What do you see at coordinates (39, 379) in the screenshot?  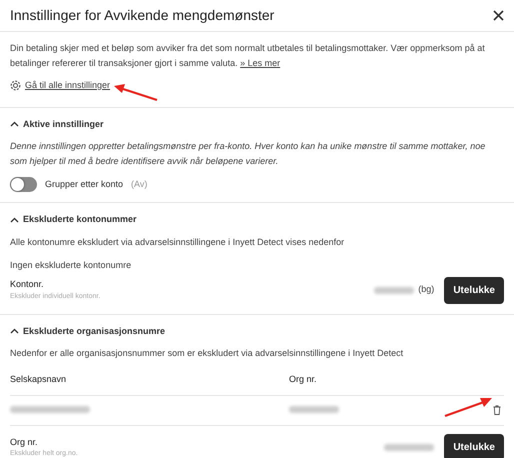 I see `column-header: Selskapsnavn` at bounding box center [39, 379].